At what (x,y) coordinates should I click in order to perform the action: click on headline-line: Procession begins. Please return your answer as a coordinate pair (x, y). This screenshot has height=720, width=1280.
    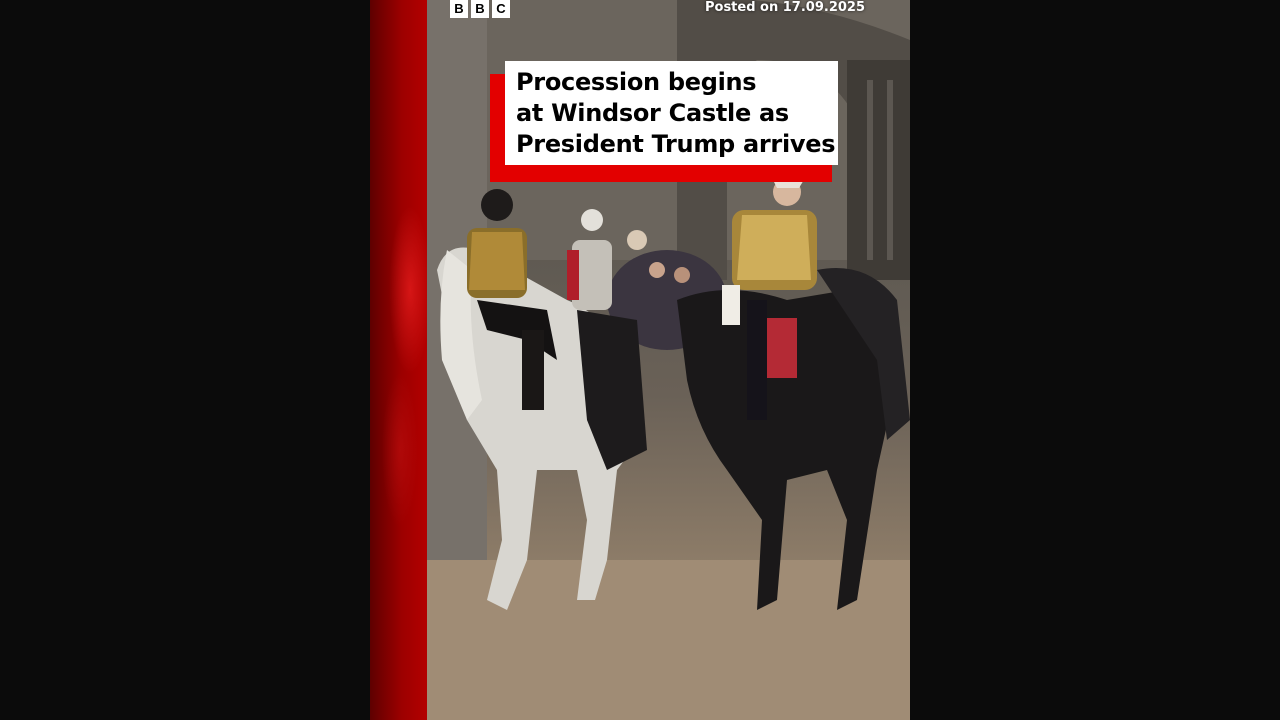
    Looking at the image, I should click on (636, 82).